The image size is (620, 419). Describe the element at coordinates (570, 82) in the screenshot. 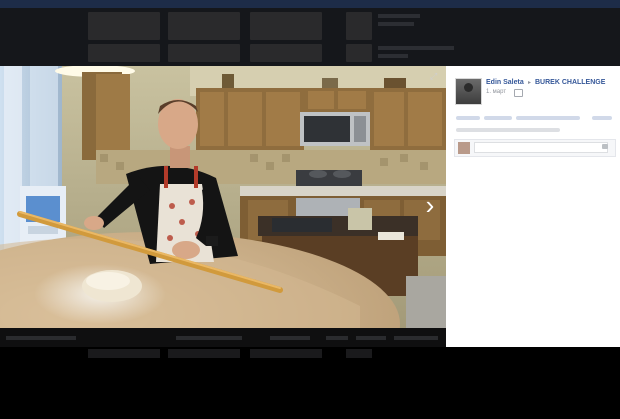

I see `group-name-link: BUREK CHALLENGE` at that location.